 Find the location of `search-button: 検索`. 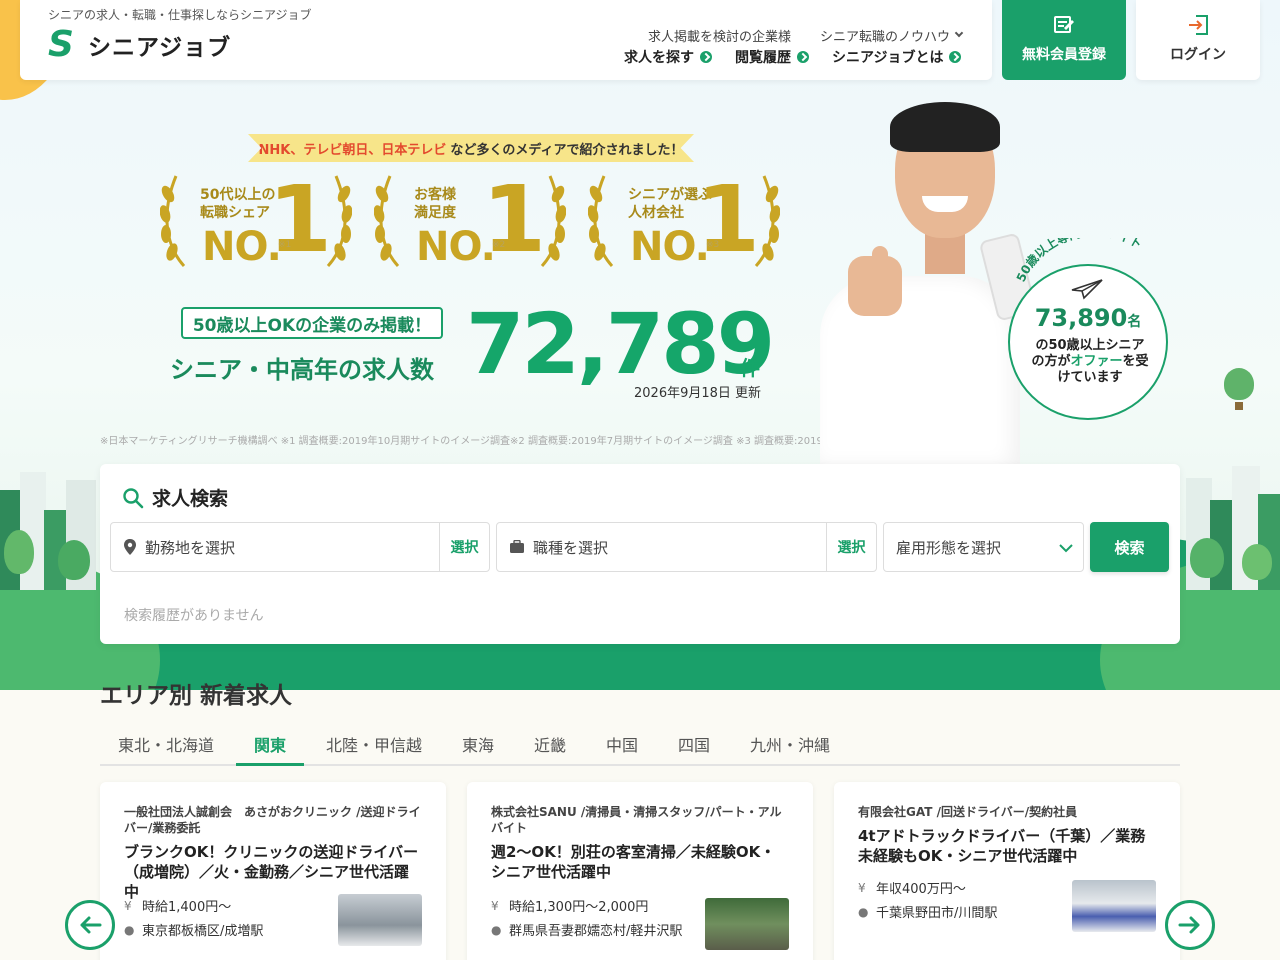

search-button: 検索 is located at coordinates (1129, 547).